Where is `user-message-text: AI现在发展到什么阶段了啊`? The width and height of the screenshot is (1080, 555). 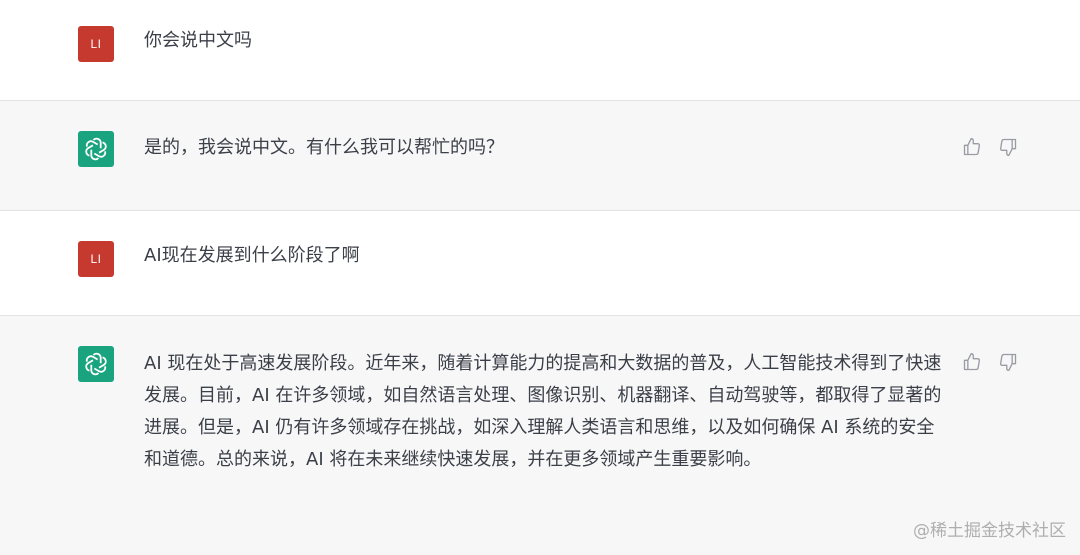 user-message-text: AI现在发展到什么阶段了啊 is located at coordinates (252, 255).